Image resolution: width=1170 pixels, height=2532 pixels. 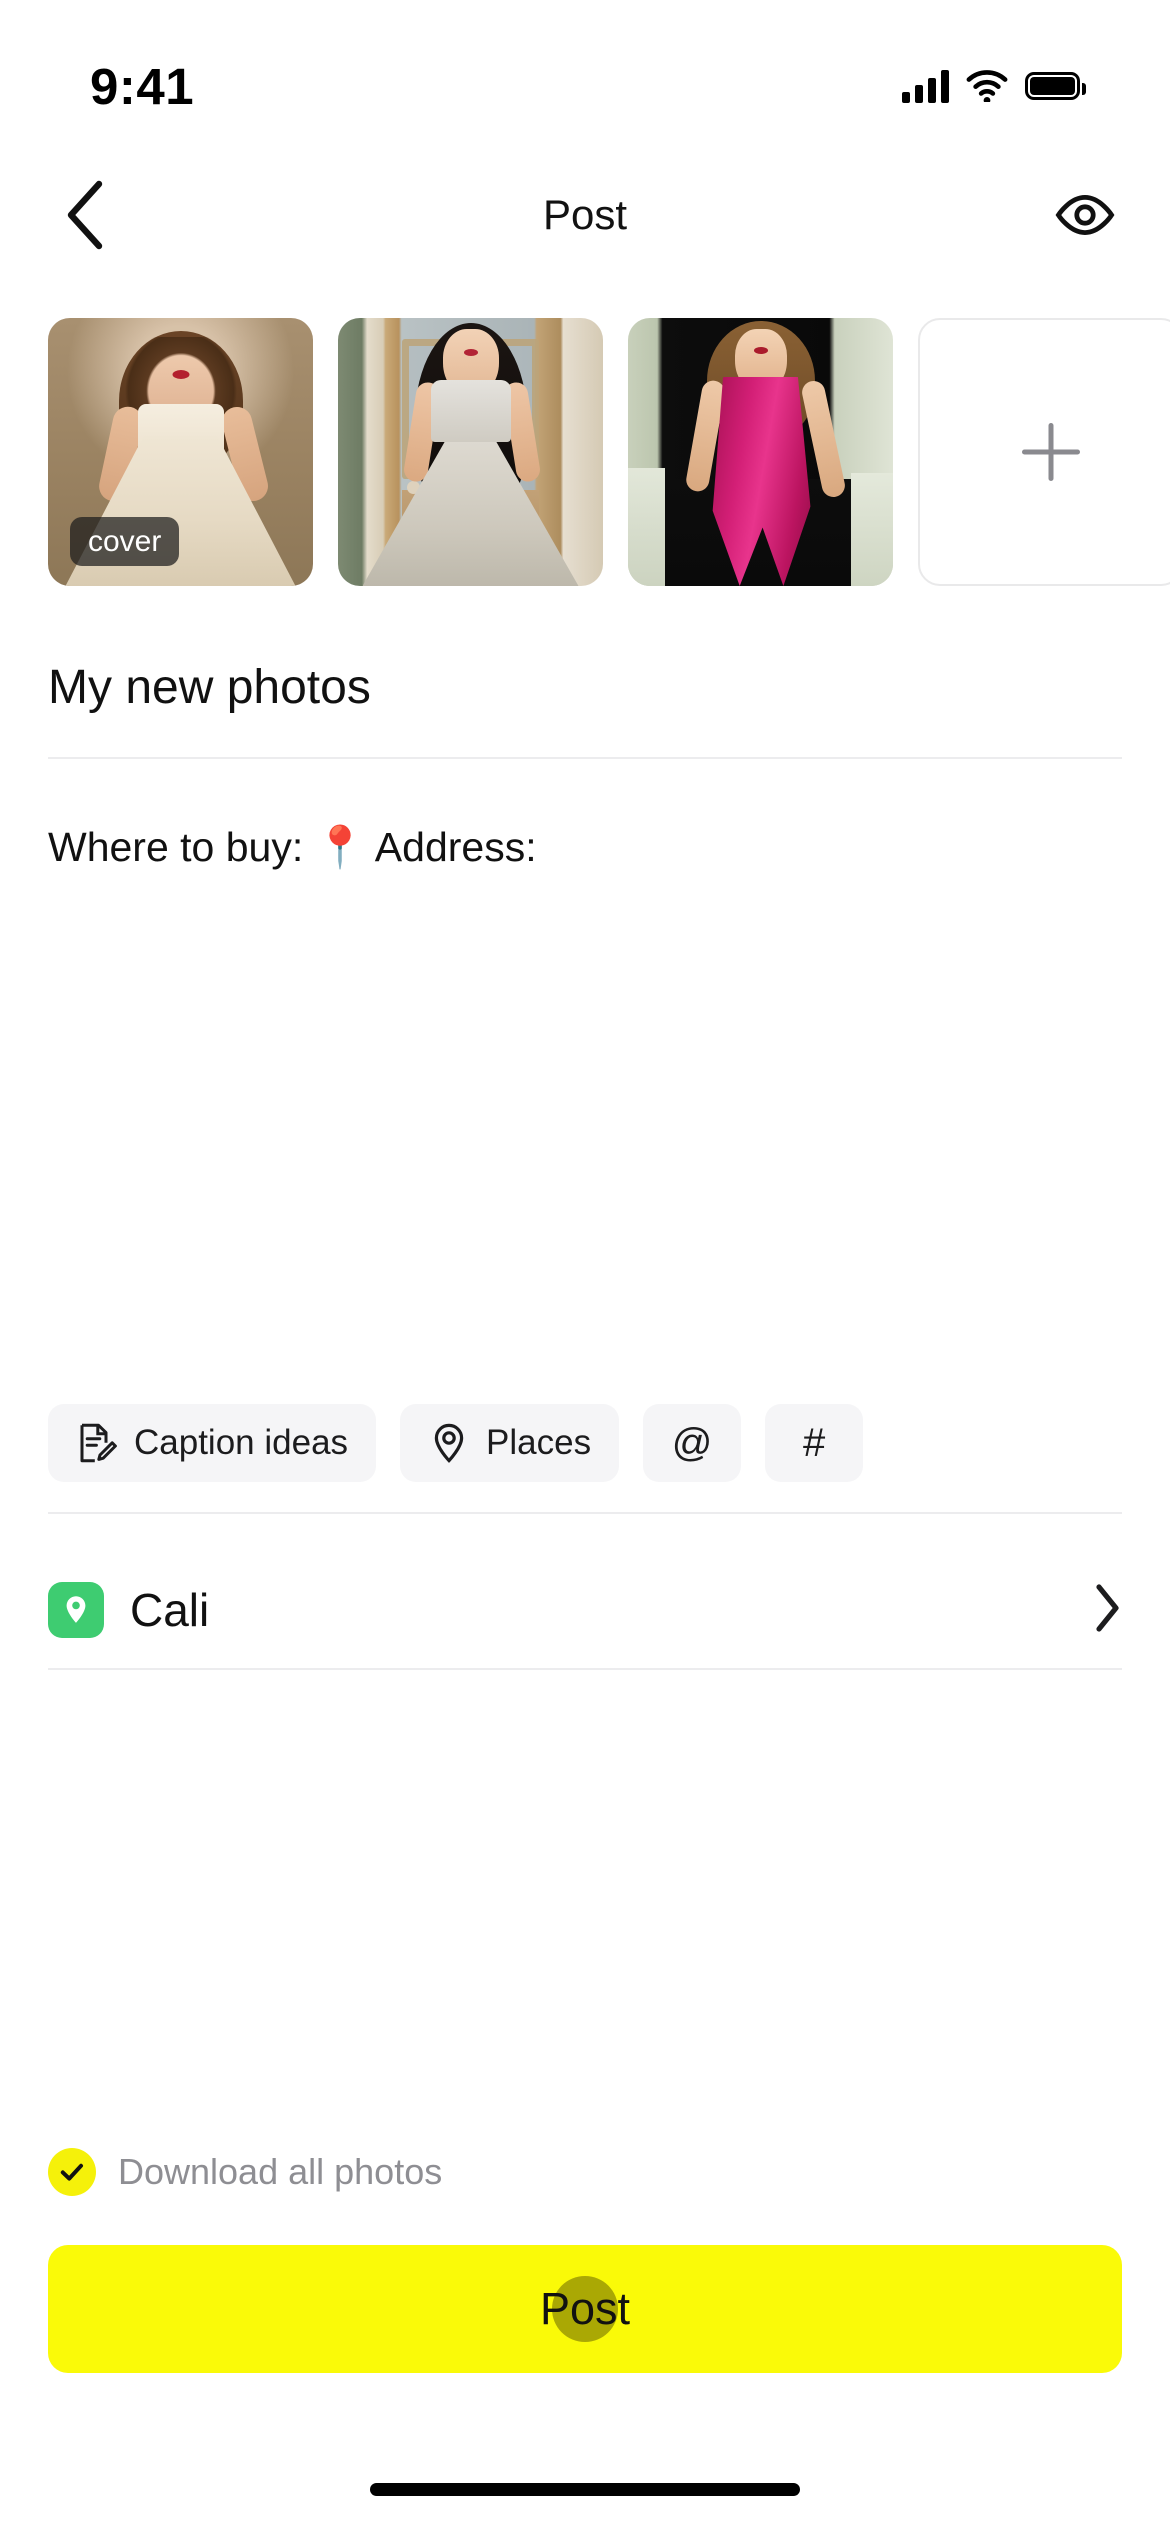 I want to click on download-all-photos-label: Download all photos, so click(x=280, y=2171).